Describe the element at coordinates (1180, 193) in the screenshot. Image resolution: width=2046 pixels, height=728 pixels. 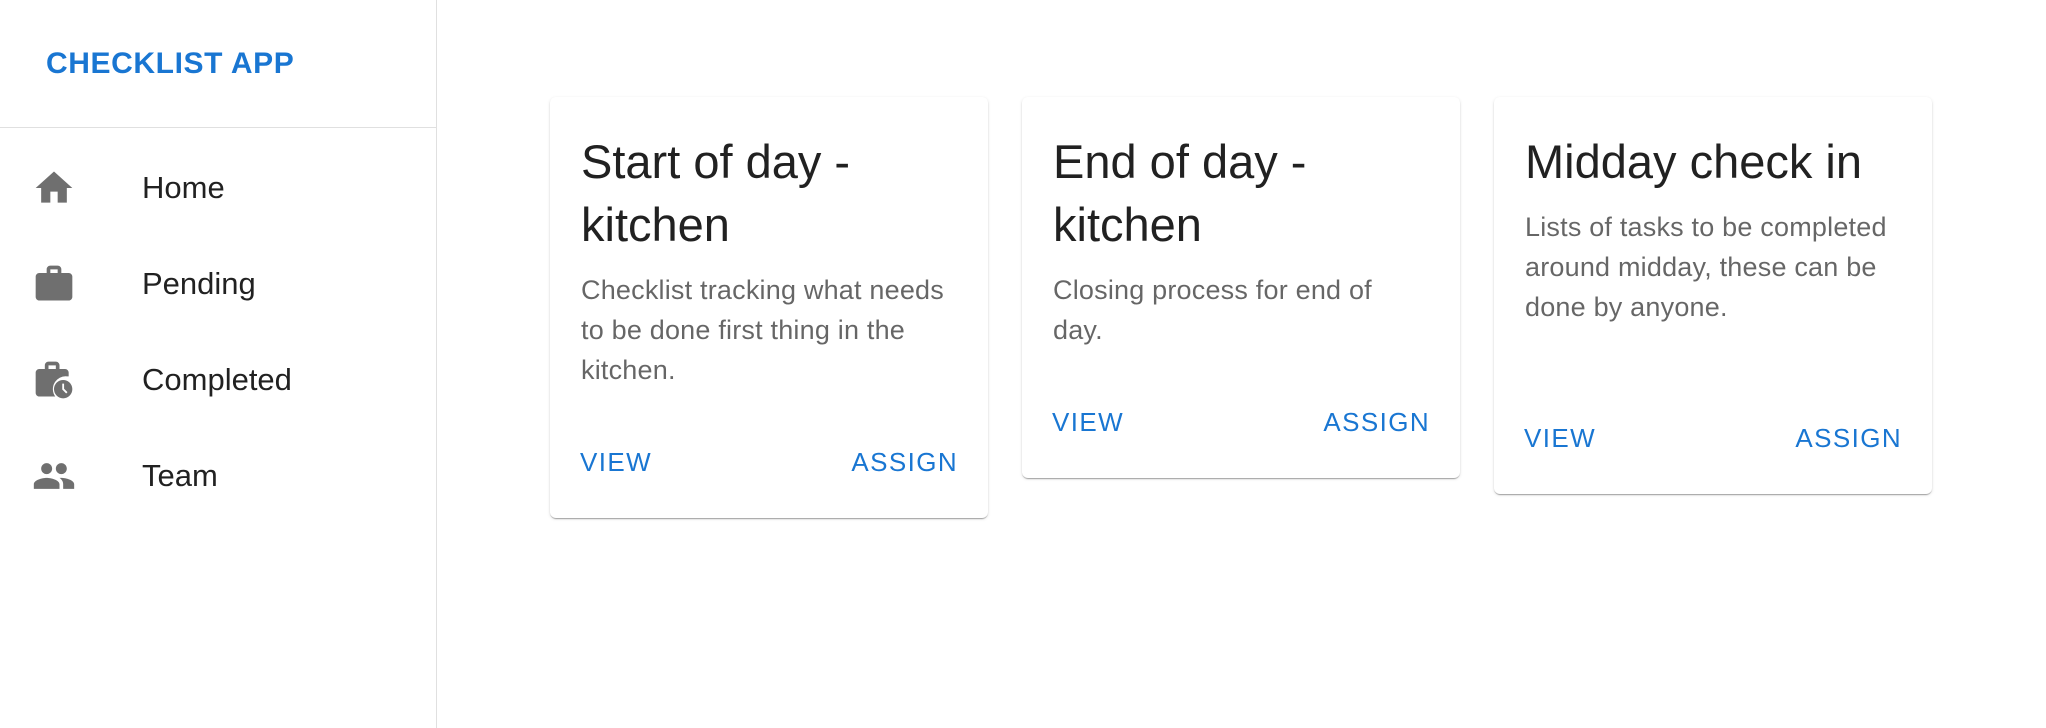
I see `card-title: End of day - kitchen` at that location.